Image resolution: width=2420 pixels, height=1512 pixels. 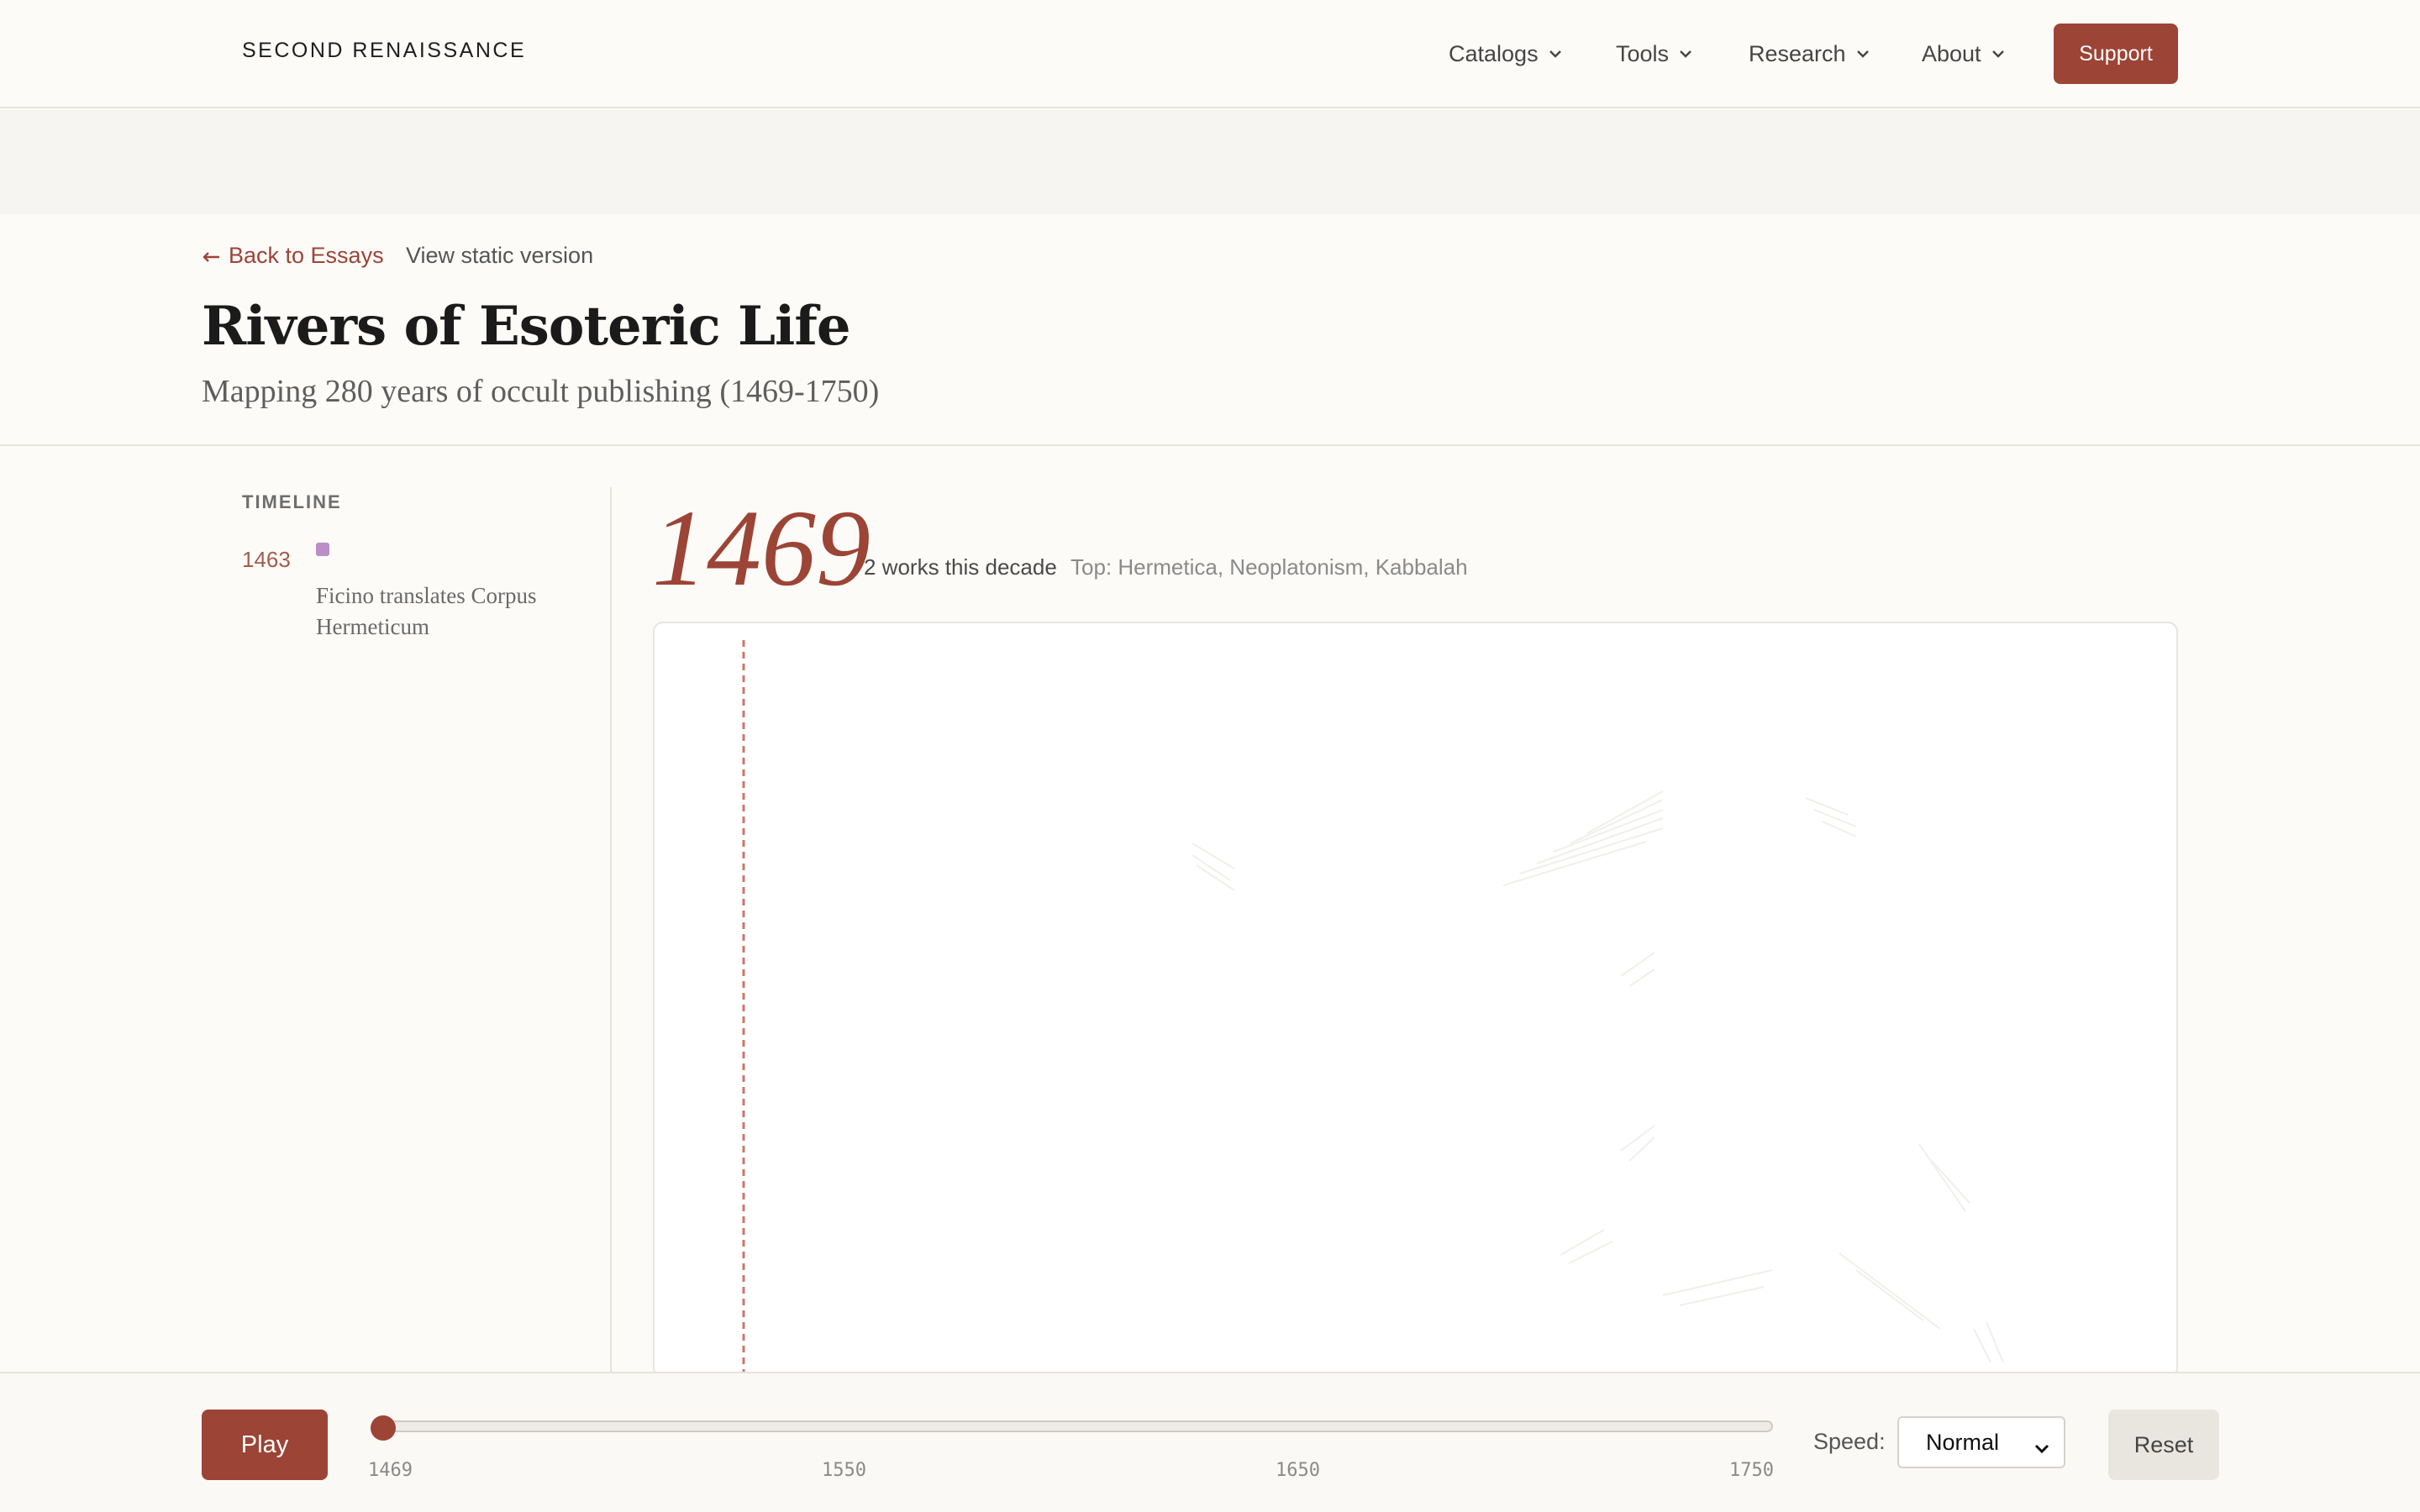 I want to click on nav-about: About, so click(x=1964, y=53).